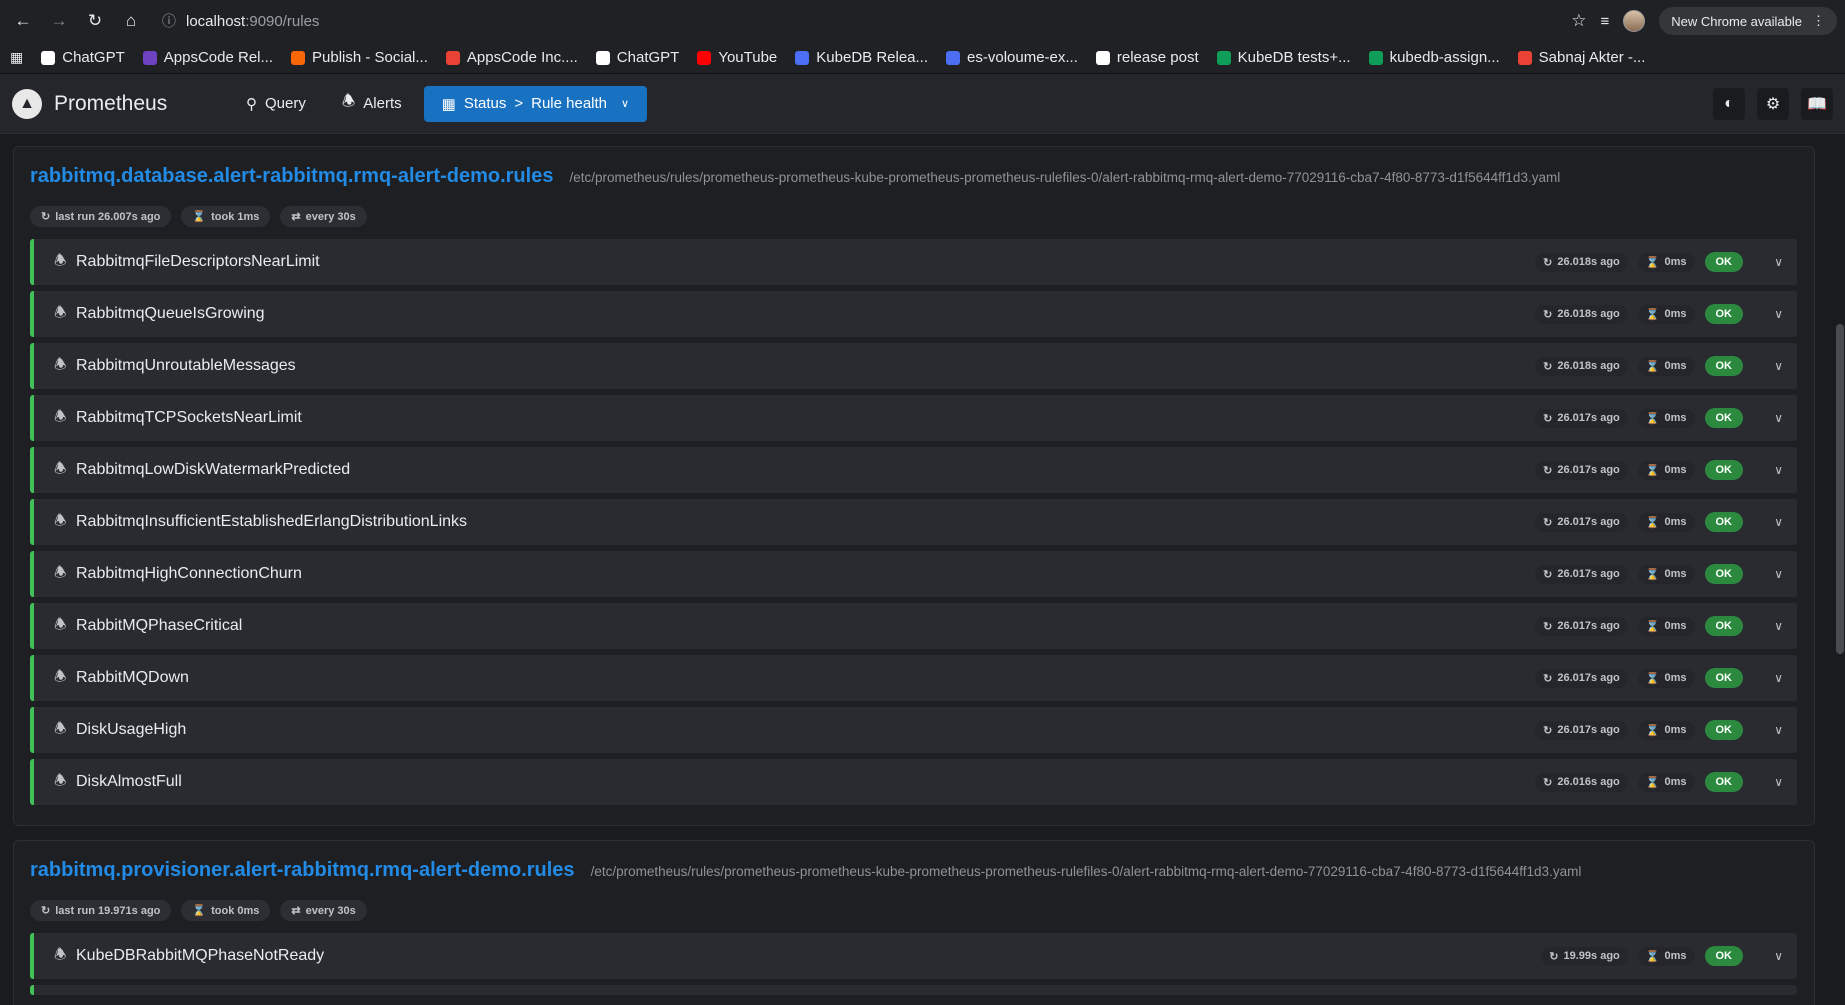  What do you see at coordinates (235, 910) in the screenshot?
I see `took-text: took 0ms` at bounding box center [235, 910].